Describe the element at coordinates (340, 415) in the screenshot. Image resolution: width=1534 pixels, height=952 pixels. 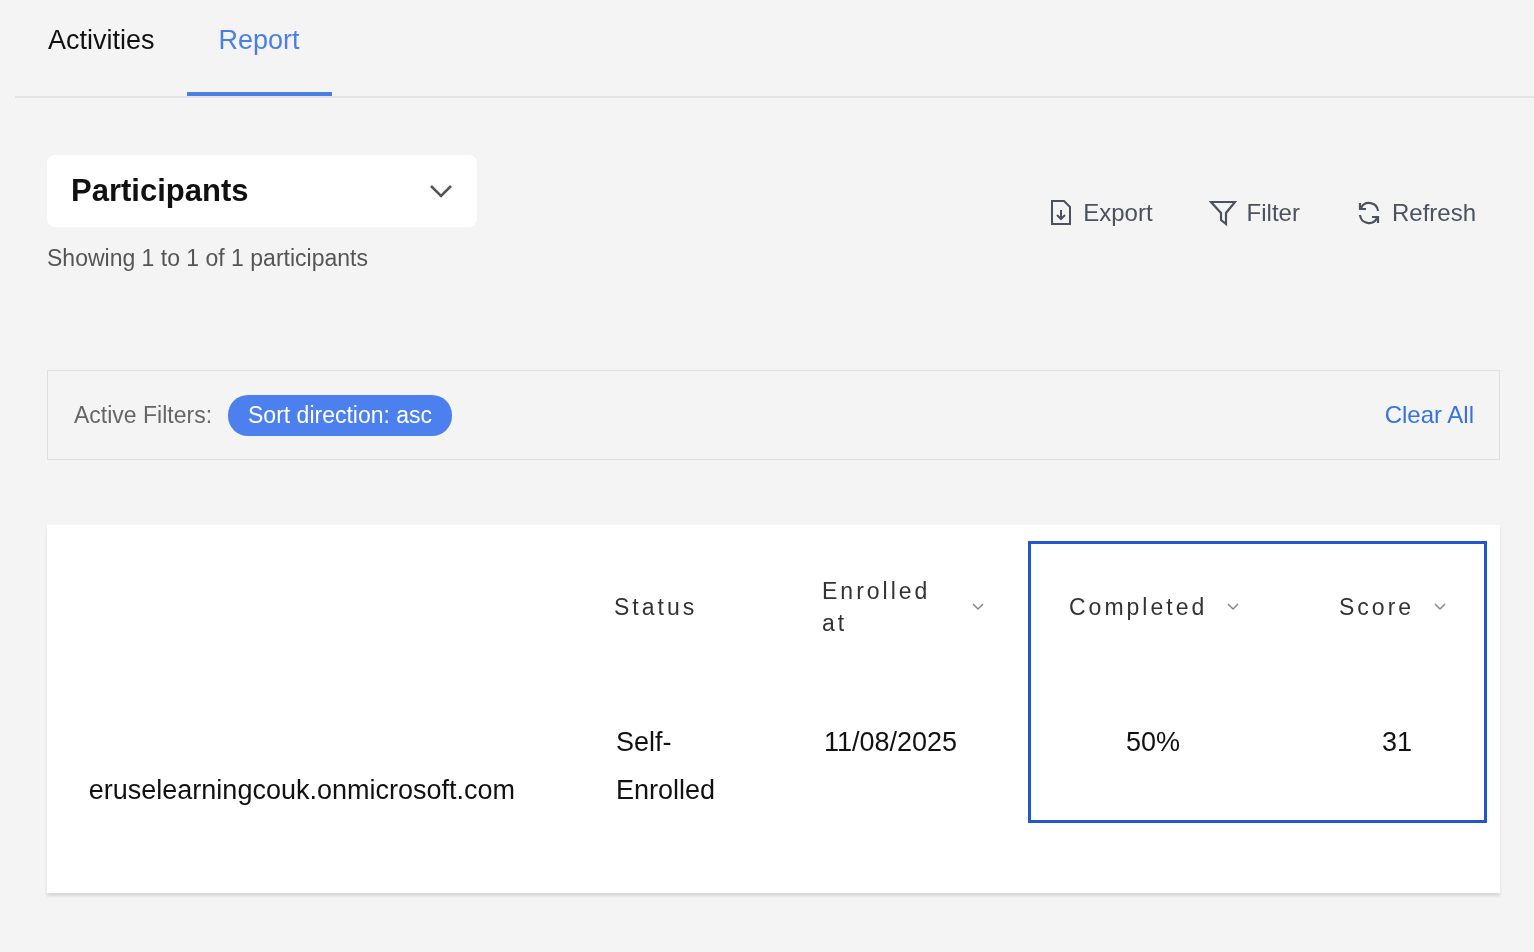
I see `filter-chip: Sort direction: asc` at that location.